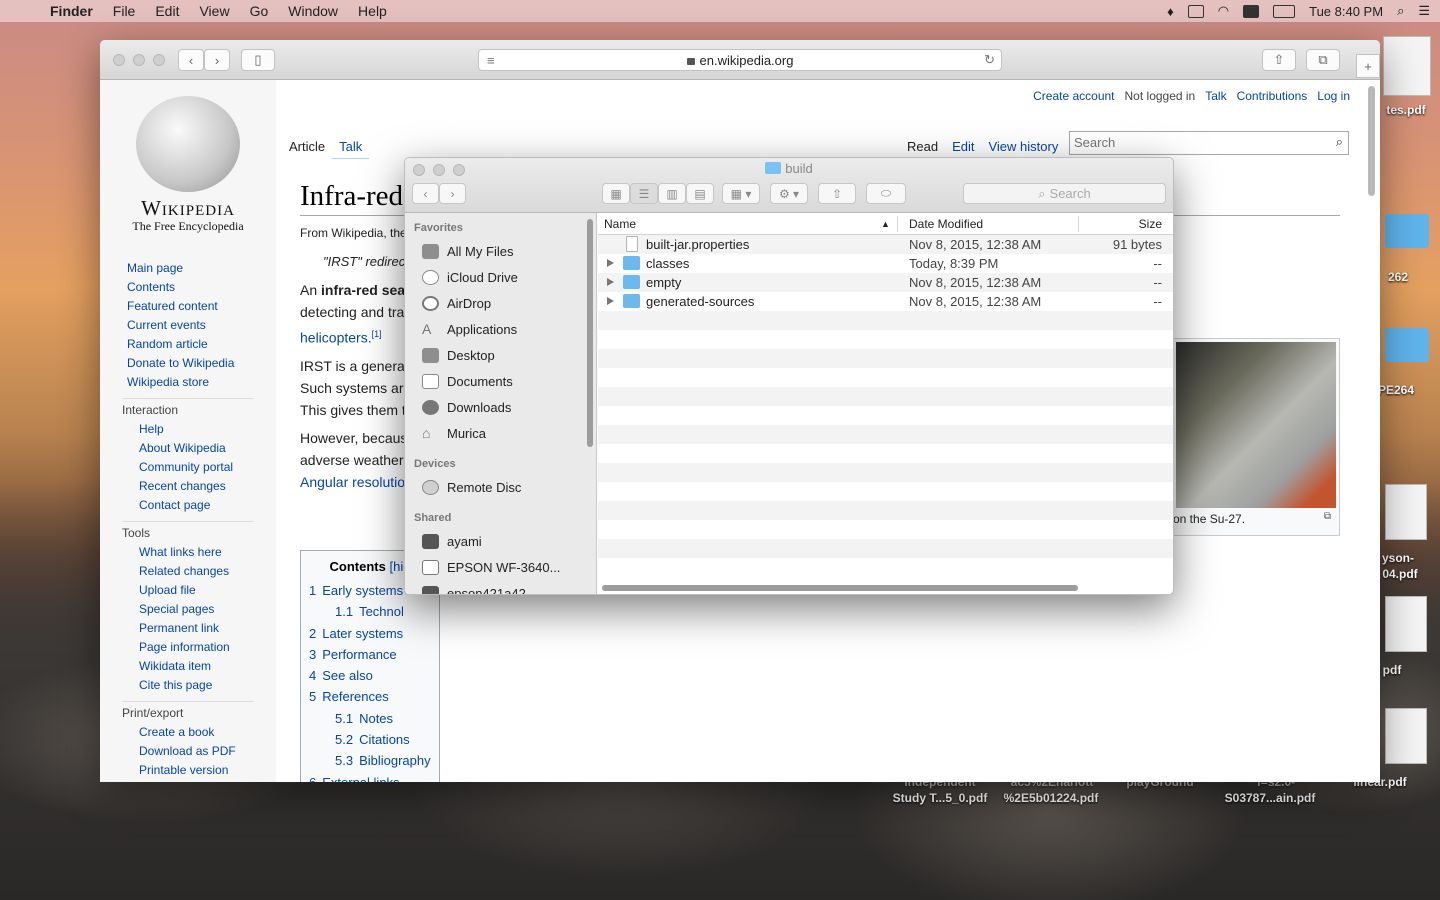  What do you see at coordinates (214, 11) in the screenshot?
I see `menu-view: View` at bounding box center [214, 11].